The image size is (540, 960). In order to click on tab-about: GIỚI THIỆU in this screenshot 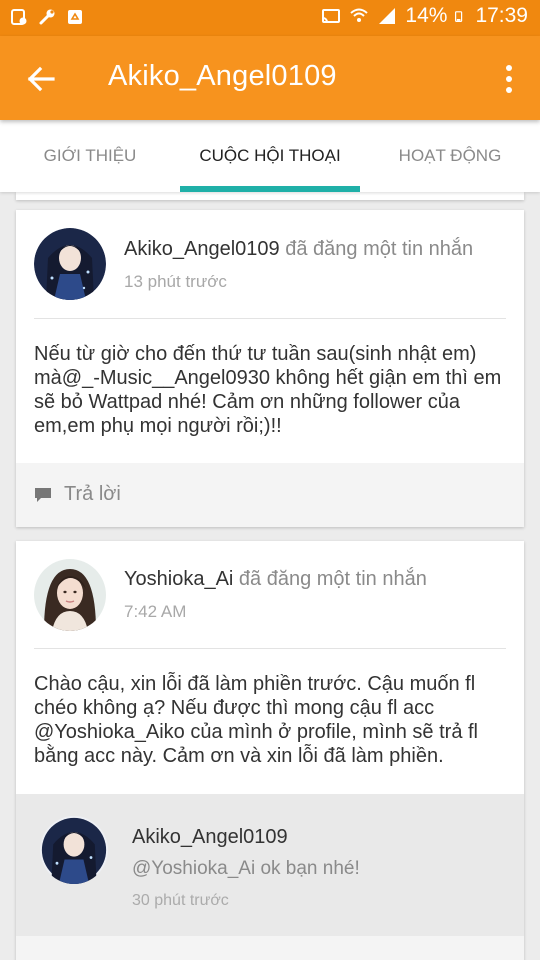, I will do `click(90, 156)`.